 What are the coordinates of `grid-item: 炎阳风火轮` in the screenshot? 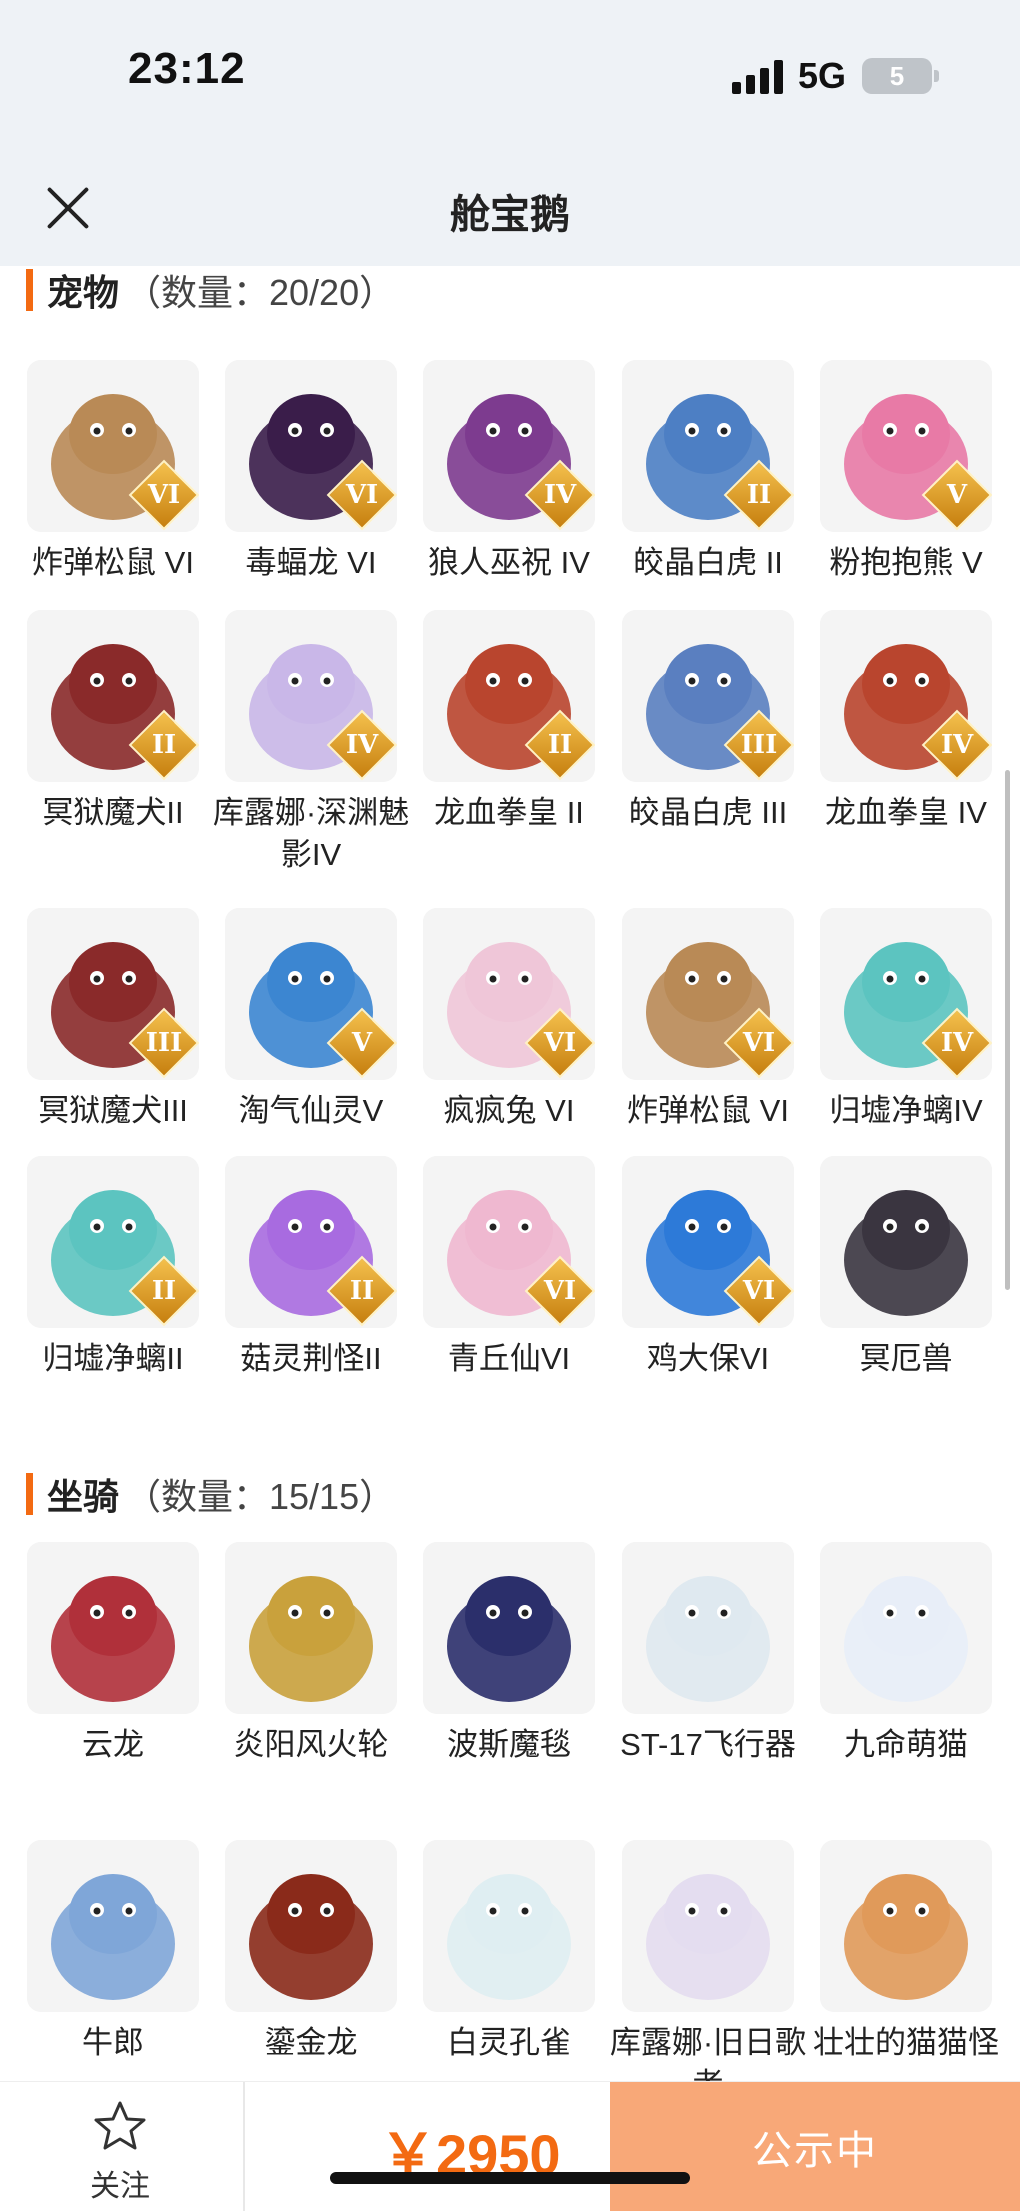 It's located at (311, 1654).